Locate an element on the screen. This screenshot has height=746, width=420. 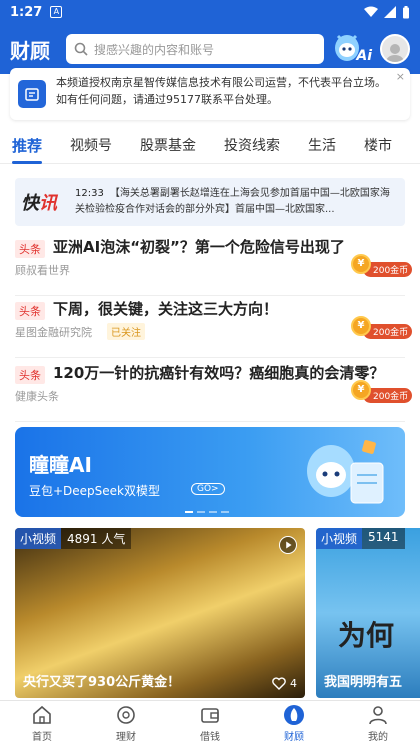
tab-stocks-funds: 股票基金 is located at coordinates (168, 146).